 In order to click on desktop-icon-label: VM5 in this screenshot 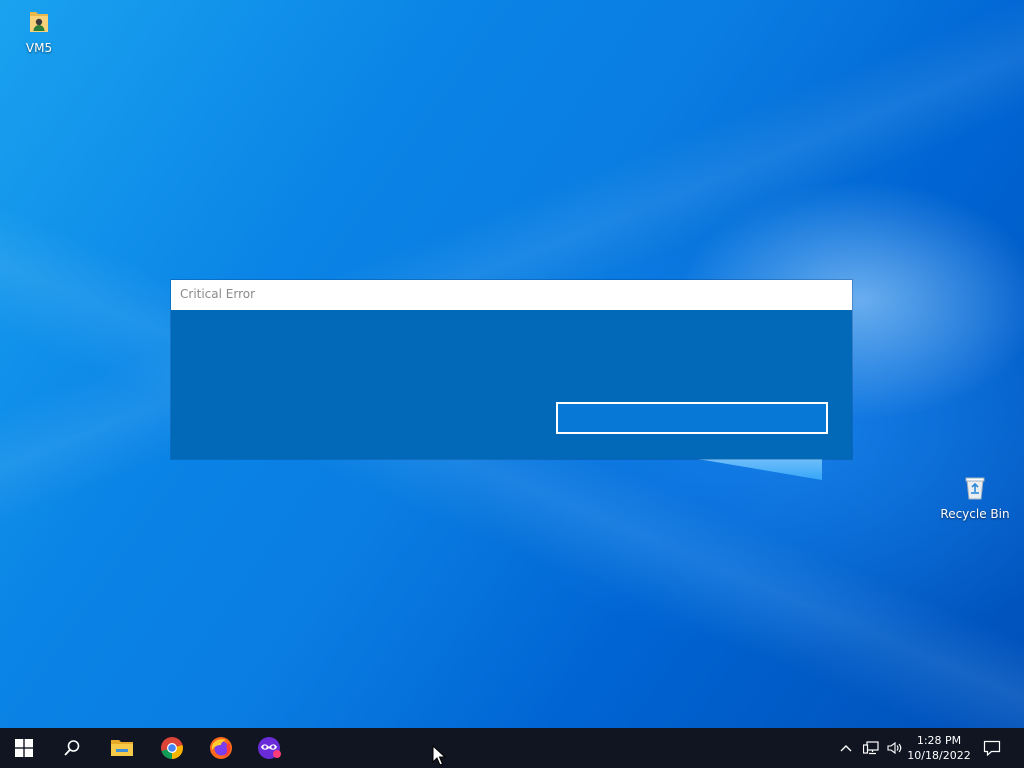, I will do `click(39, 48)`.